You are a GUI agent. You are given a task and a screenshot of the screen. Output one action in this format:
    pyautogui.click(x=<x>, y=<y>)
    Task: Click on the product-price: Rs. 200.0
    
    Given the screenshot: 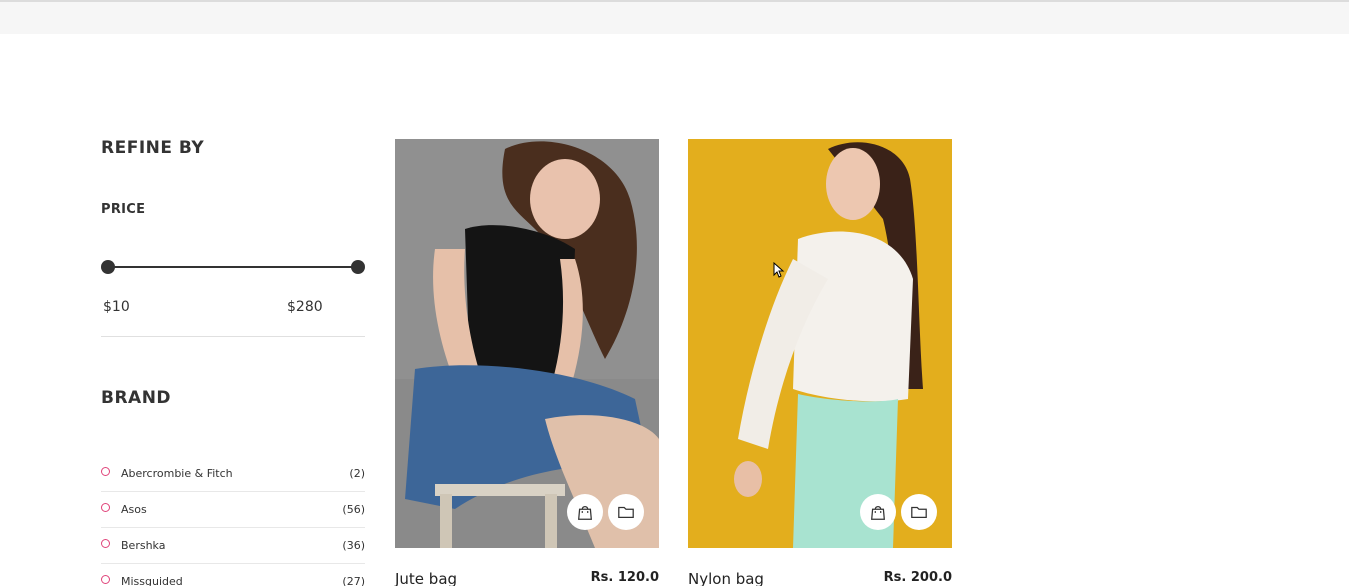 What is the action you would take?
    pyautogui.click(x=917, y=577)
    